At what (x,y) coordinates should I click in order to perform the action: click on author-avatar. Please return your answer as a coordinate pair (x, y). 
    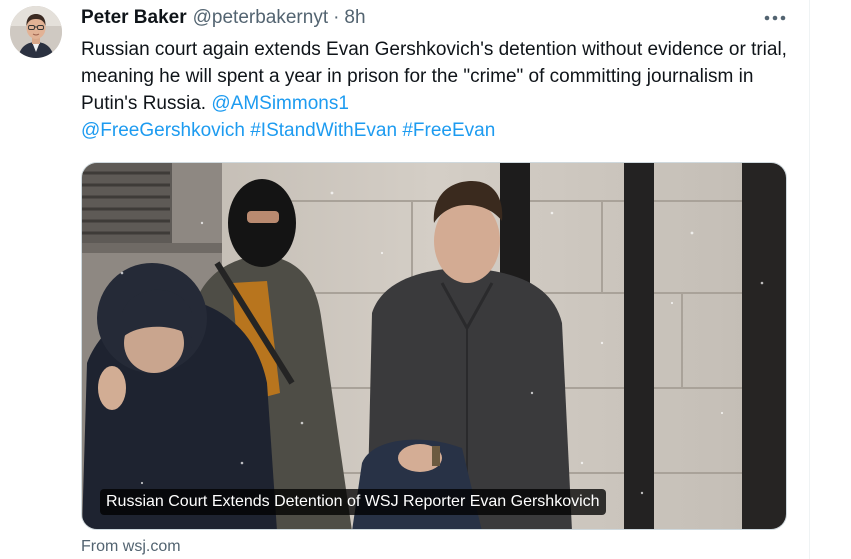
    Looking at the image, I should click on (36, 32).